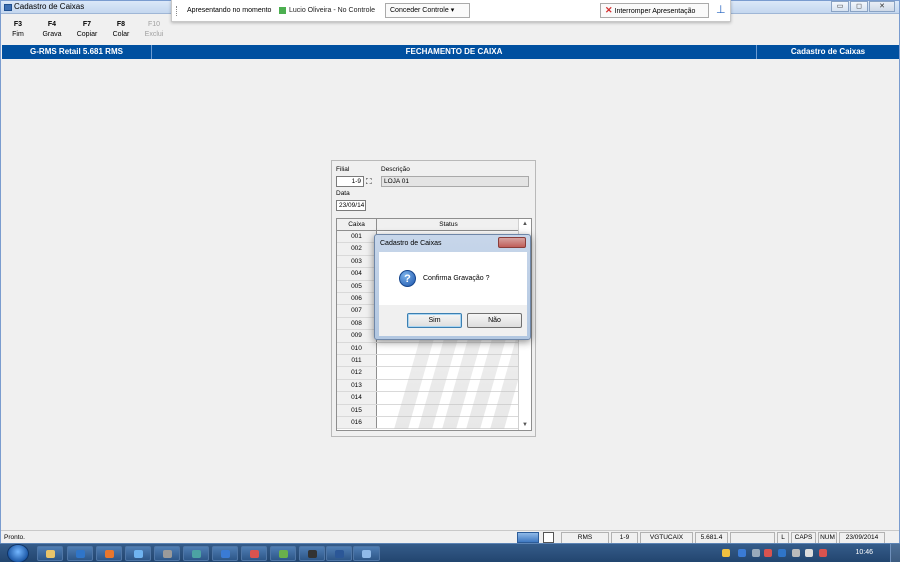 The image size is (900, 562). I want to click on taskbar-app-firefox, so click(109, 553).